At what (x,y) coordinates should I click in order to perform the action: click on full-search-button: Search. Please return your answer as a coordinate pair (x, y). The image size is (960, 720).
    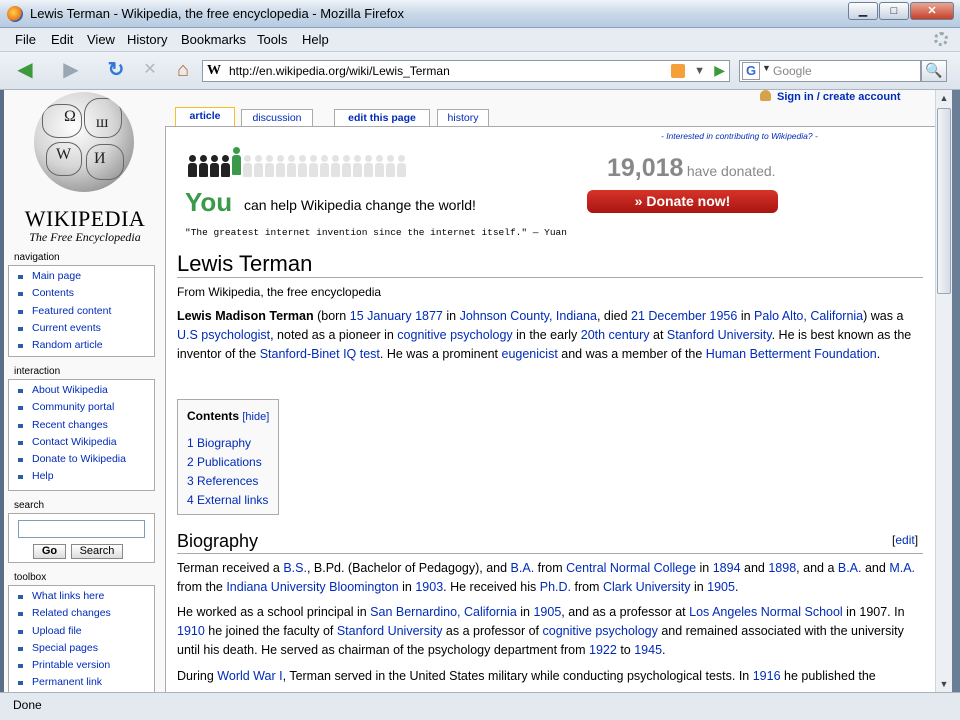
    Looking at the image, I should click on (97, 551).